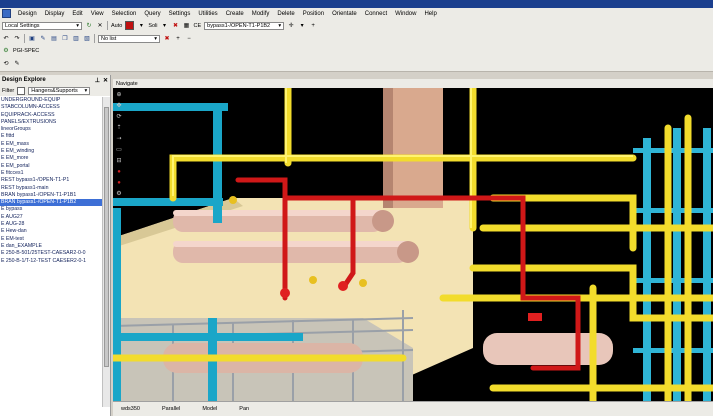 The height and width of the screenshot is (416, 713). Describe the element at coordinates (119, 117) in the screenshot. I see `rotate-icon: ⟳` at that location.